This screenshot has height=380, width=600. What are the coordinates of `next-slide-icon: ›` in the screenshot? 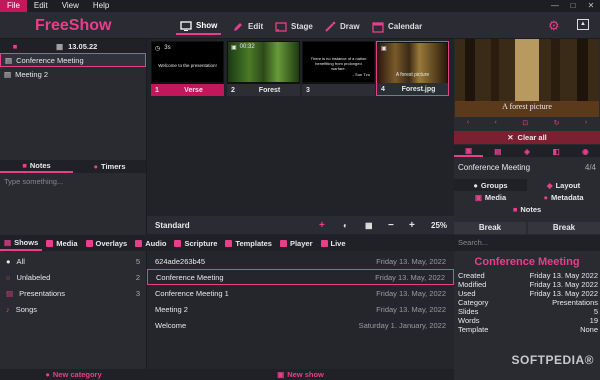 It's located at (586, 124).